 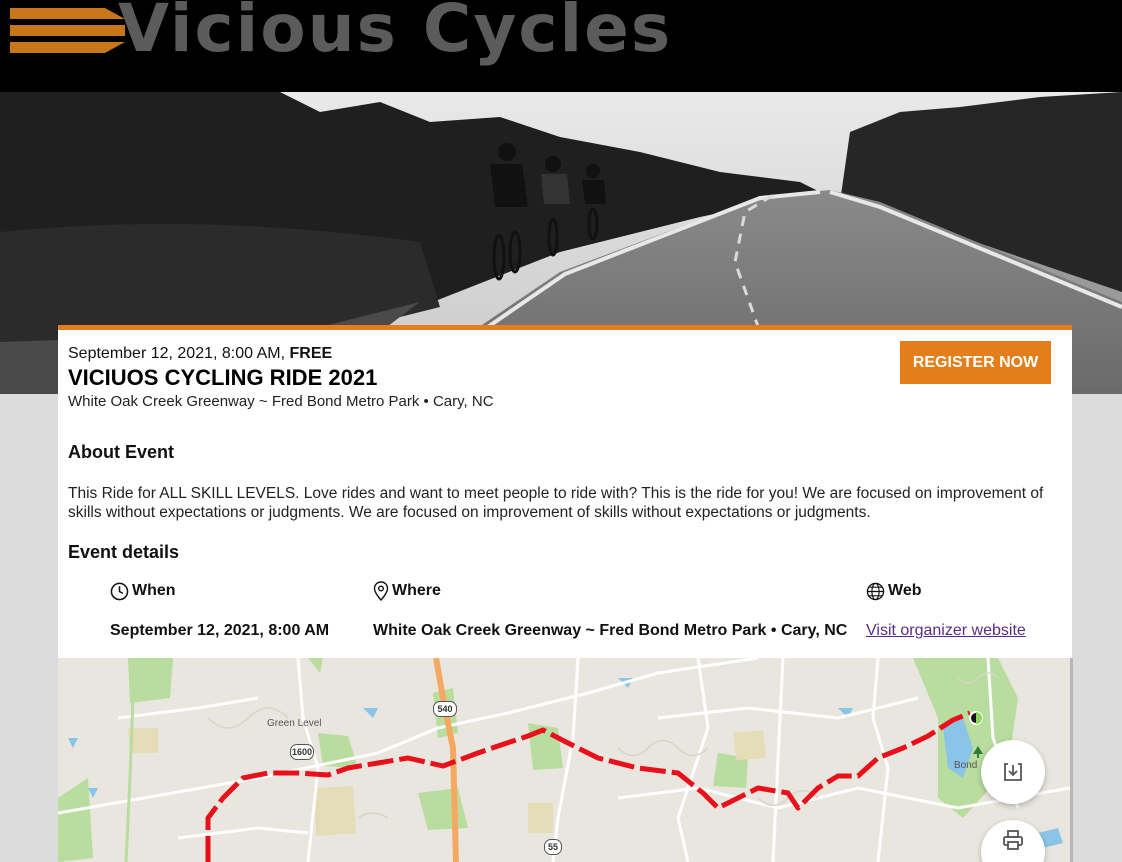 What do you see at coordinates (966, 765) in the screenshot?
I see `map-label-bond: Bond` at bounding box center [966, 765].